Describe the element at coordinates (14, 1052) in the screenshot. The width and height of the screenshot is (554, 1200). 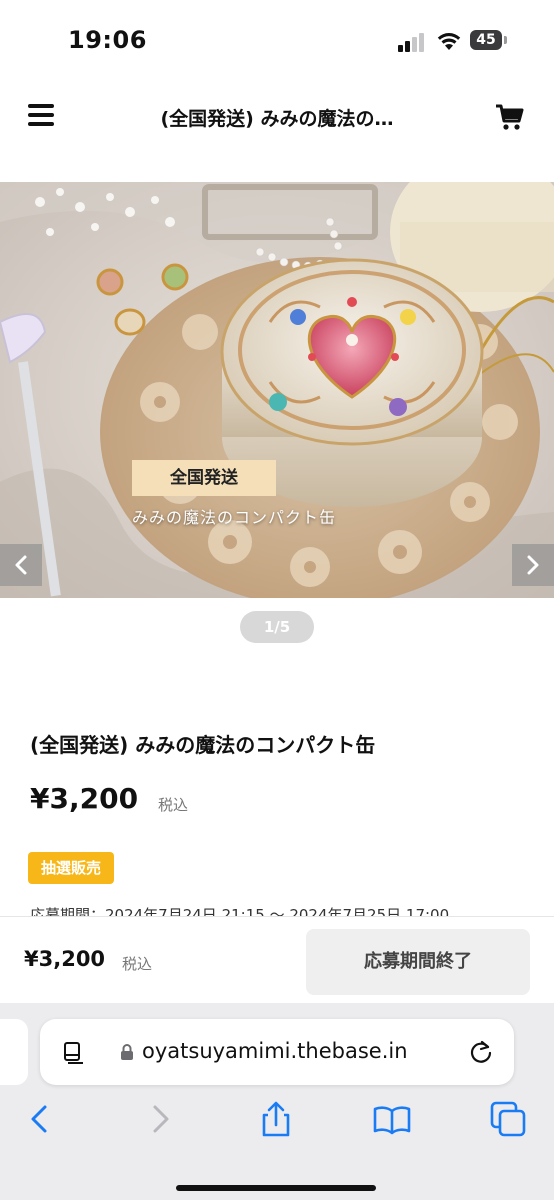
I see `previous-tab-preview` at that location.